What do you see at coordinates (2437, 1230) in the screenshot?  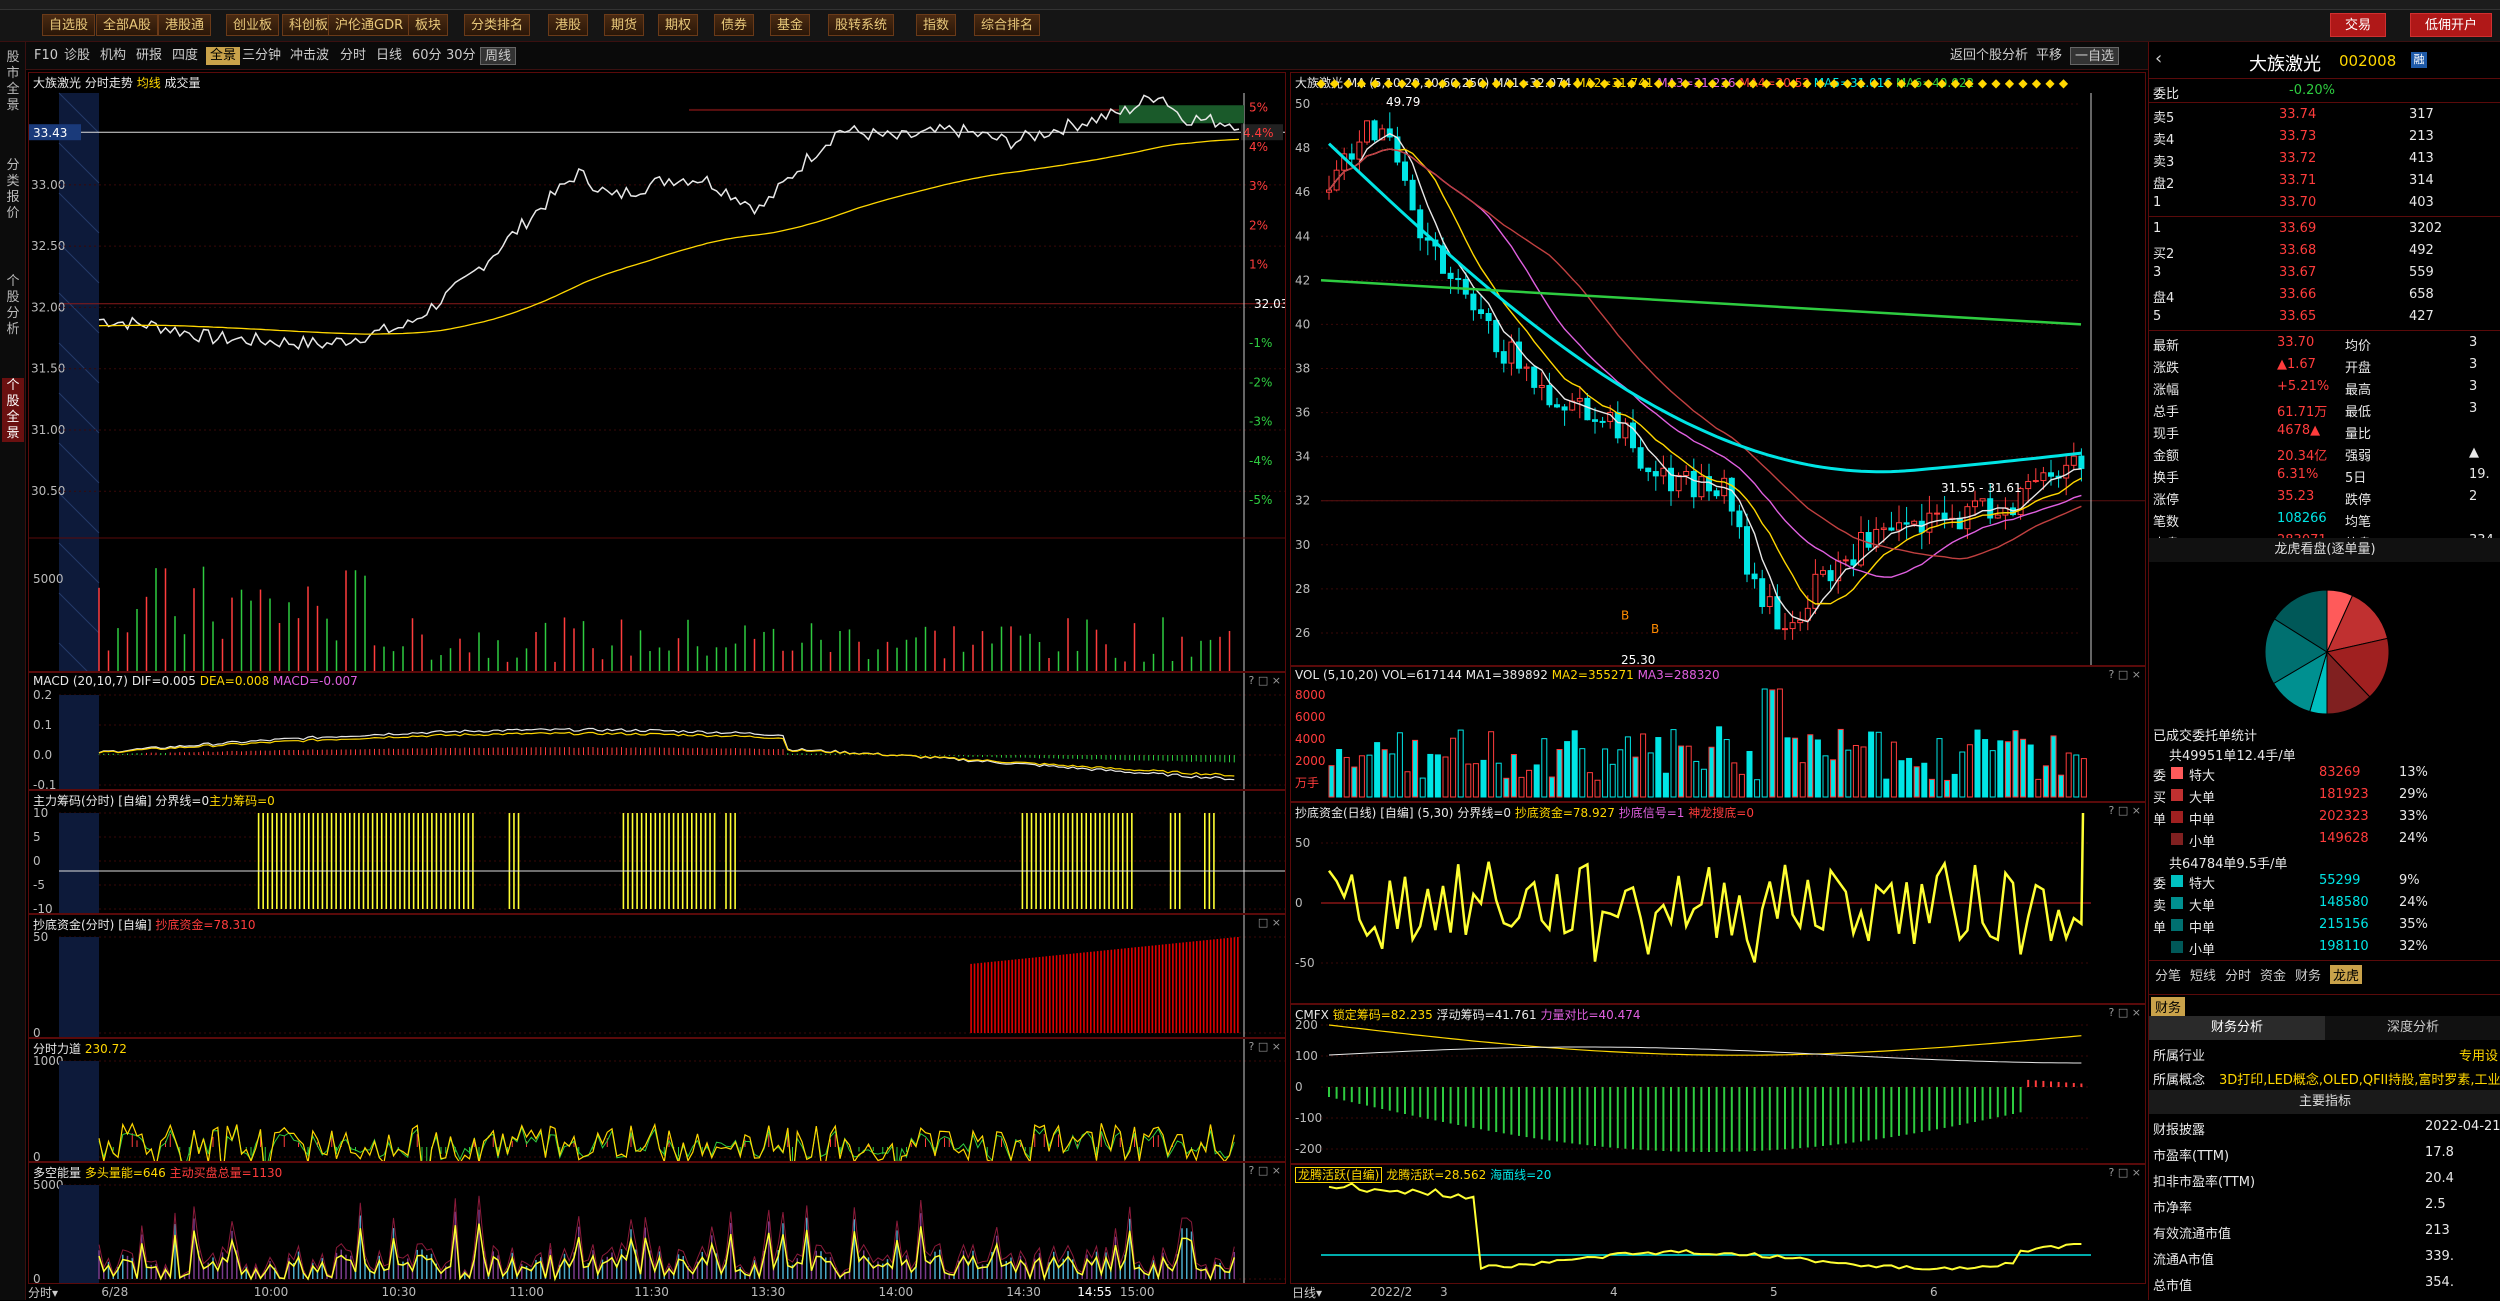 I see `cell: 213` at bounding box center [2437, 1230].